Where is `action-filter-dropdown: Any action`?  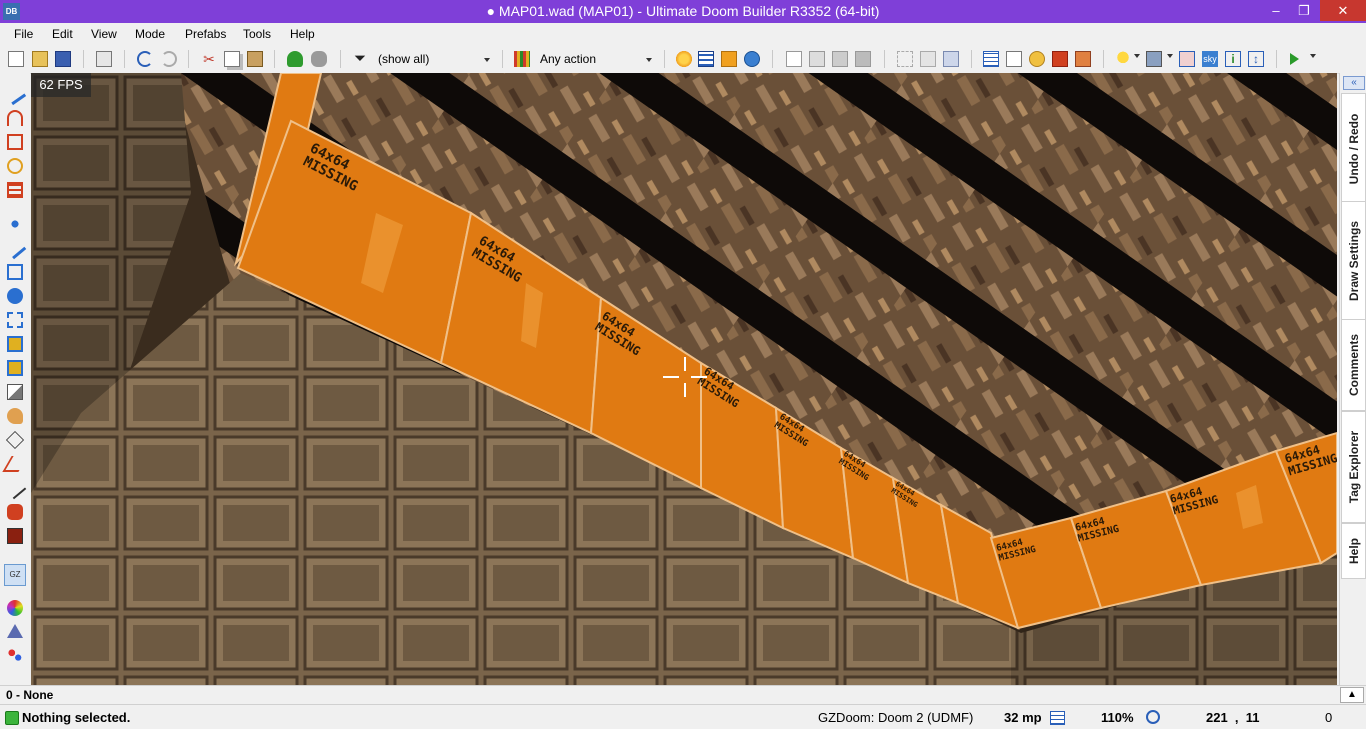
action-filter-dropdown: Any action is located at coordinates (596, 59).